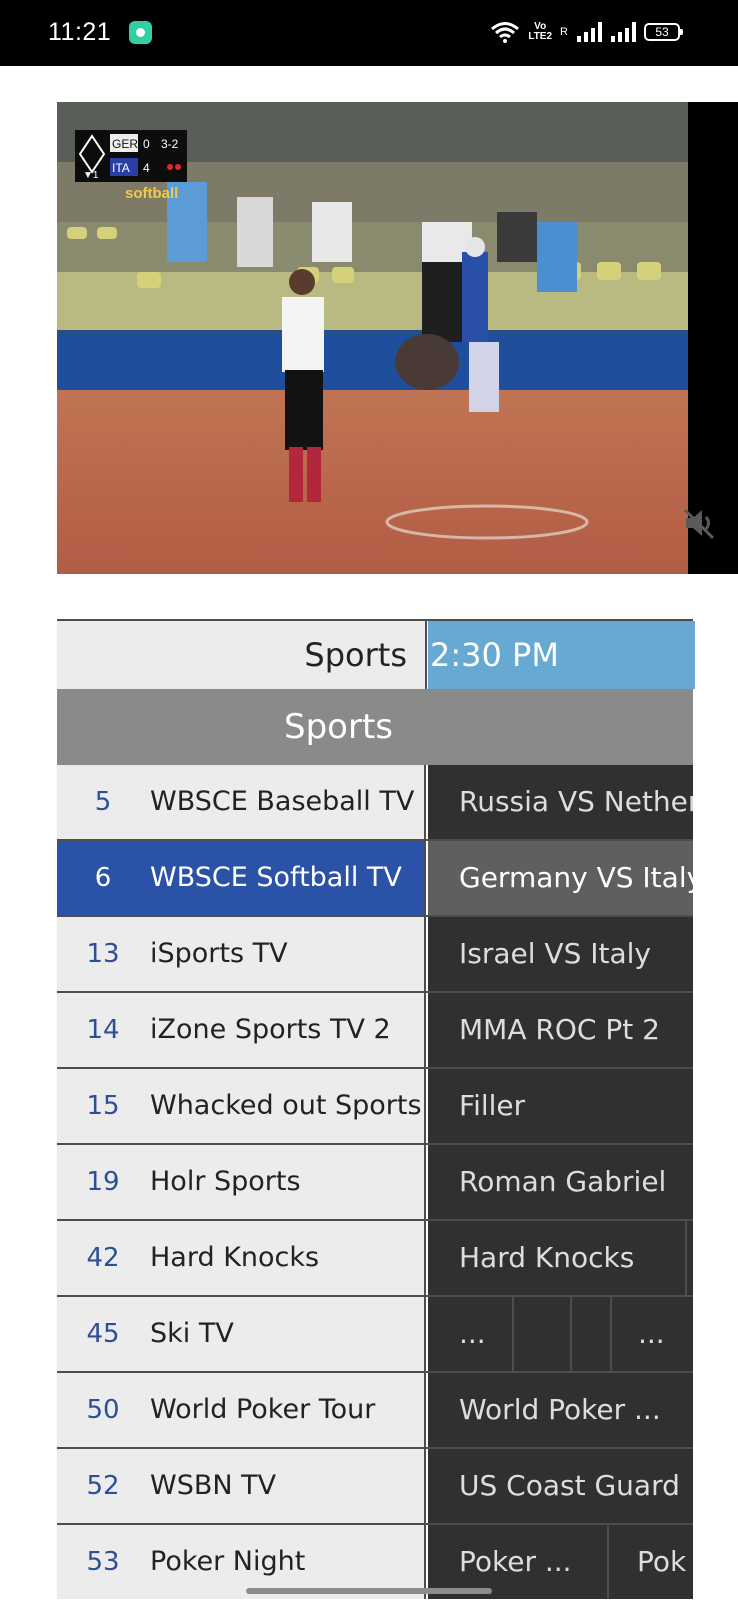 This screenshot has width=738, height=1600. What do you see at coordinates (369, 1591) in the screenshot?
I see `home-indicator` at bounding box center [369, 1591].